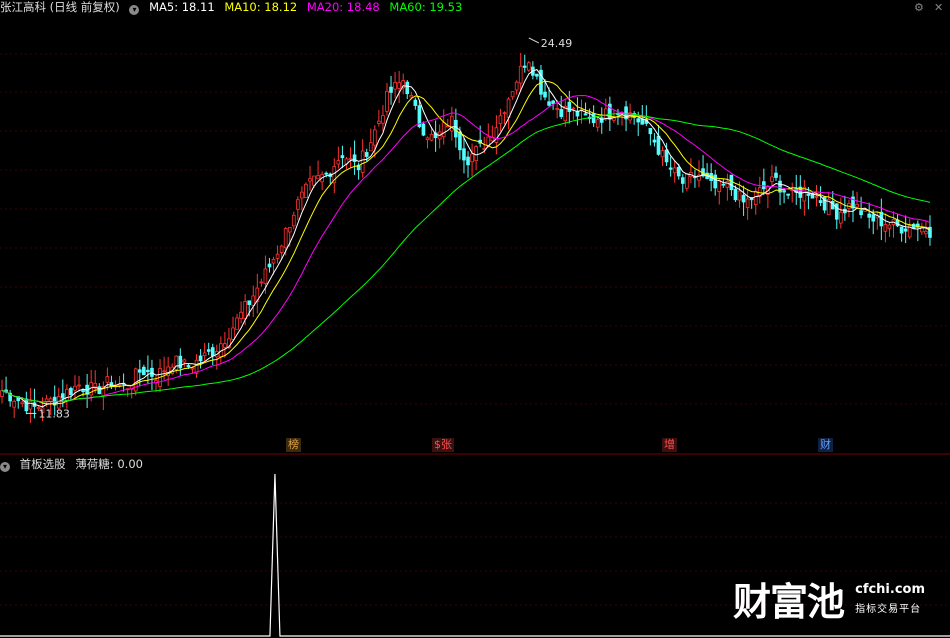  Describe the element at coordinates (938, 7) in the screenshot. I see `close-icon: ✕` at that location.